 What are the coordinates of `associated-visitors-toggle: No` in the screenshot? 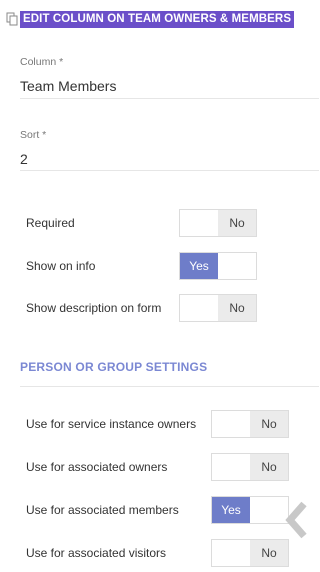 It's located at (250, 553).